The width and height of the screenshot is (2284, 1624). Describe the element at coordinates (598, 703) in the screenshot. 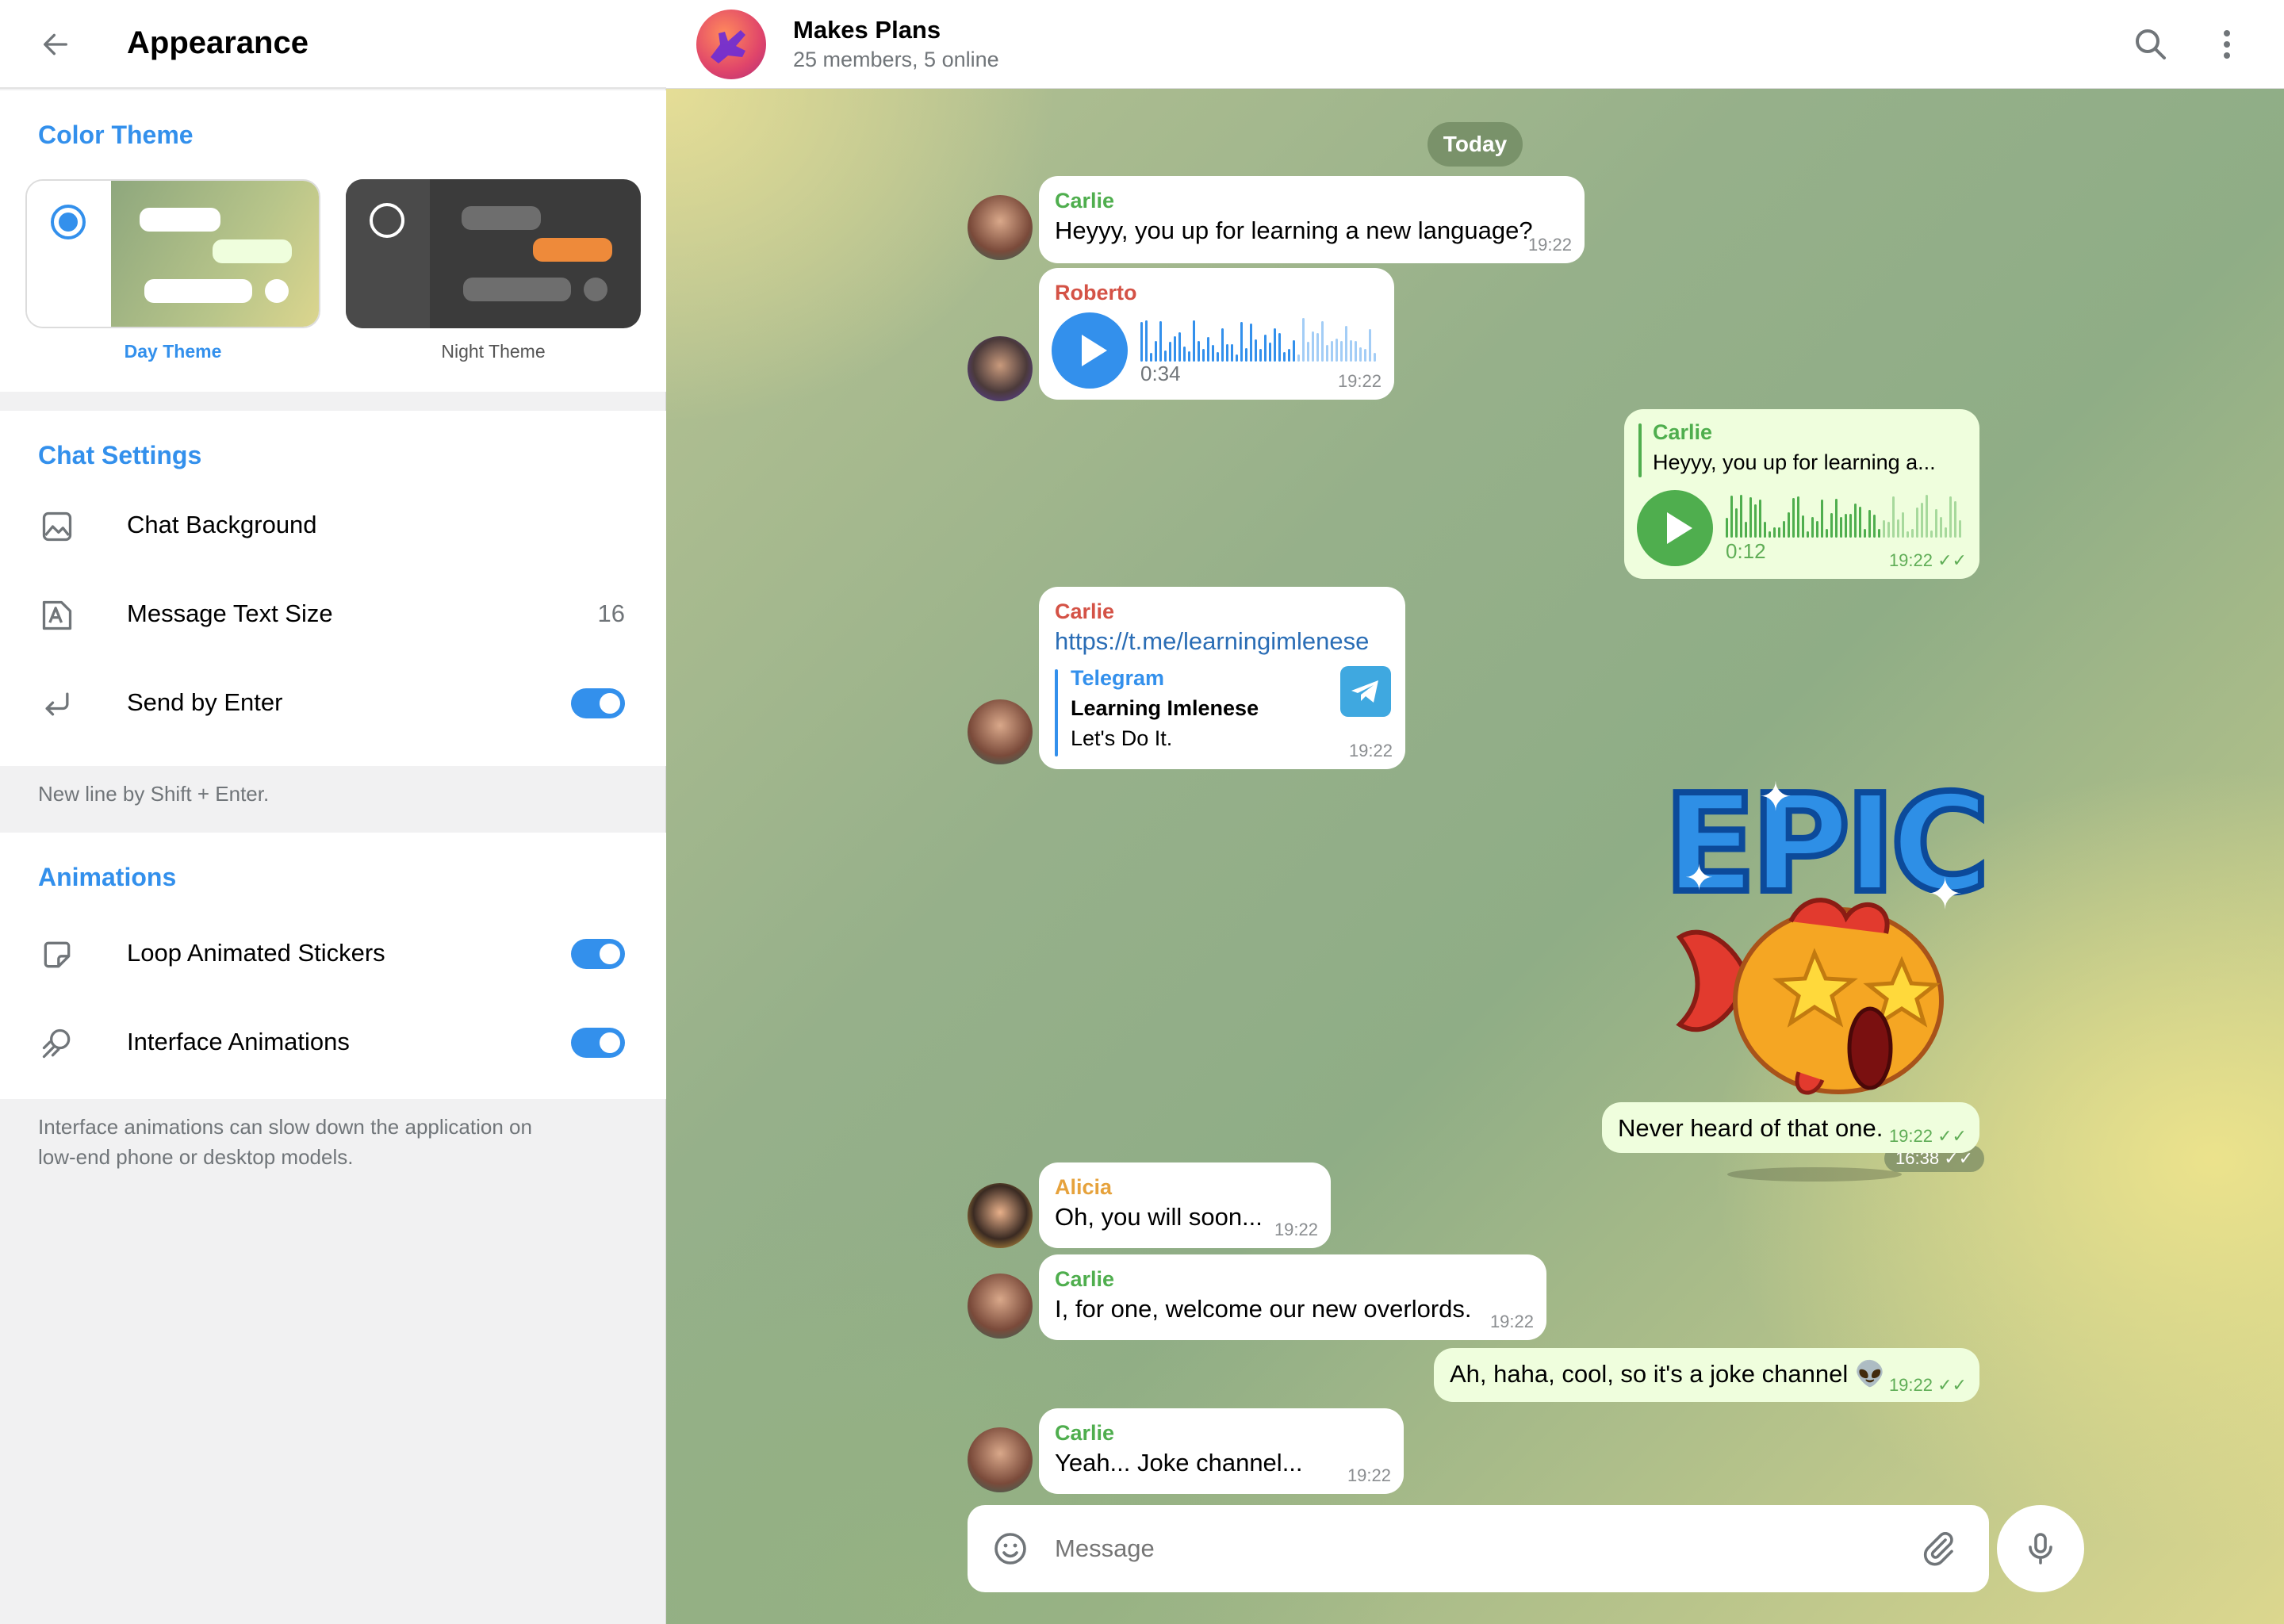

I see `send-by-enter-toggle` at that location.